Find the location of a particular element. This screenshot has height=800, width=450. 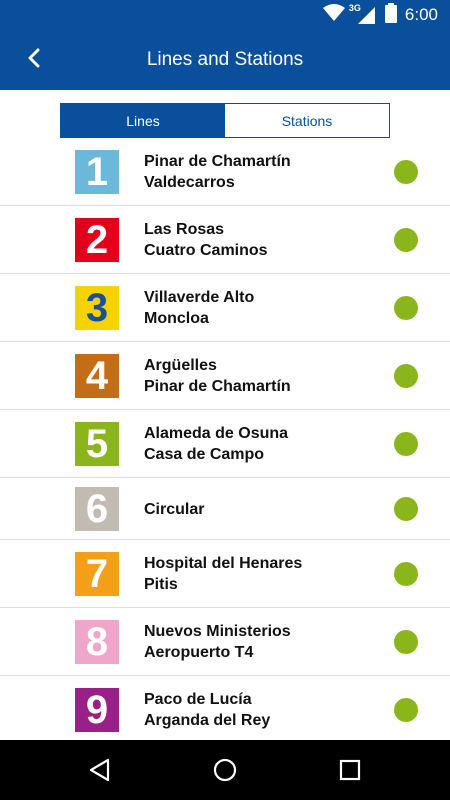

line-terminal-end: Pinar de Chamartín is located at coordinates (217, 386).